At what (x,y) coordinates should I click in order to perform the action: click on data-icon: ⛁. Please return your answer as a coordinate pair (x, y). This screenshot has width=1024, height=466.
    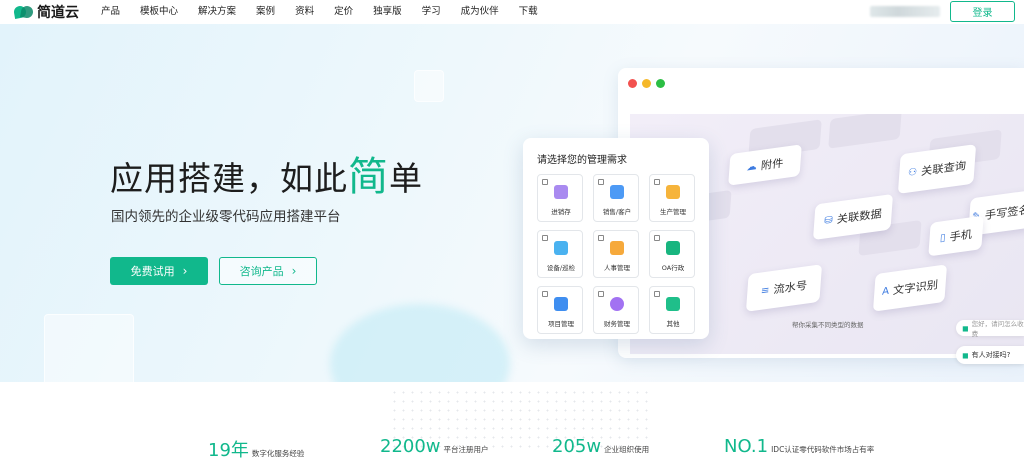
    Looking at the image, I should click on (828, 220).